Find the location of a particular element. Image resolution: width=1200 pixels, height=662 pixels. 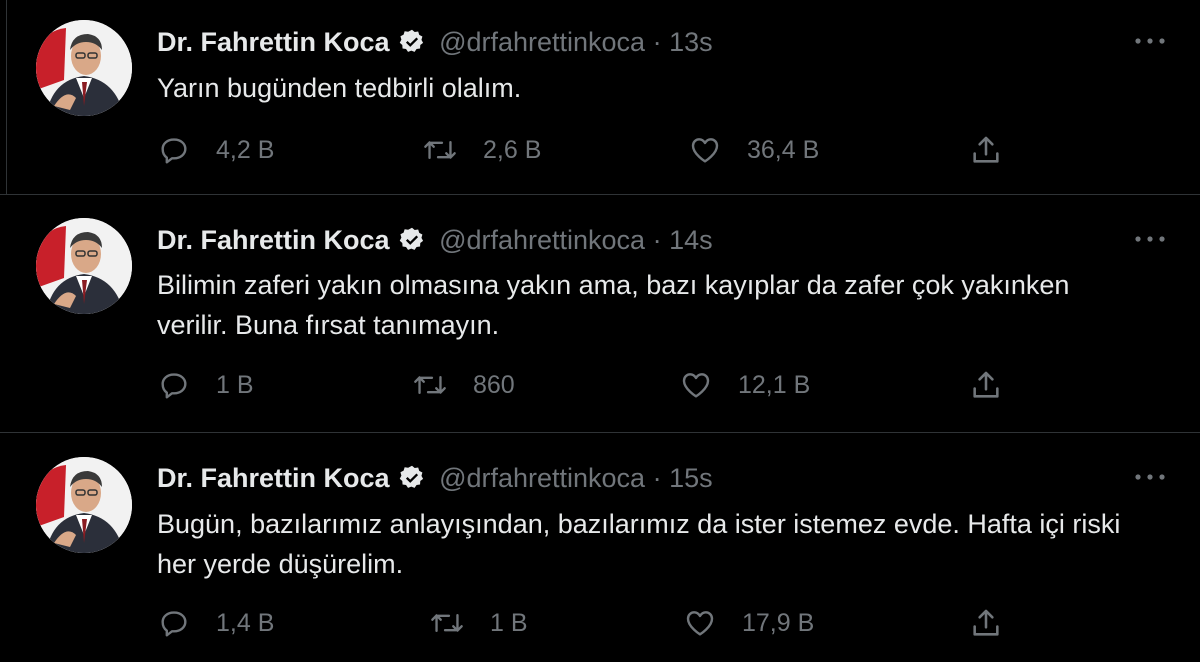

like-button: 17,9 B is located at coordinates (749, 623).